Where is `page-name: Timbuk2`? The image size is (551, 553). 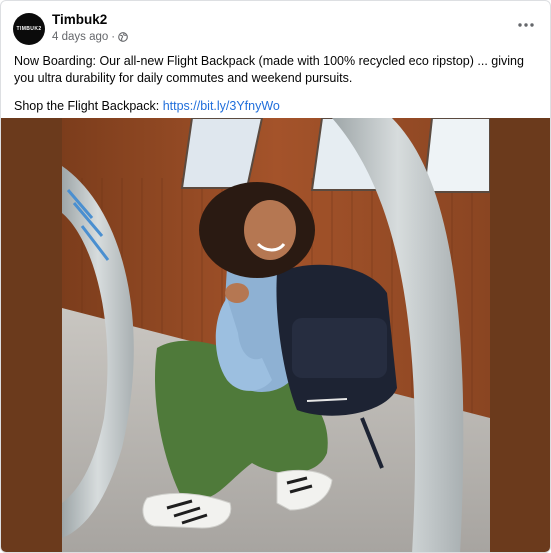 page-name: Timbuk2 is located at coordinates (79, 19).